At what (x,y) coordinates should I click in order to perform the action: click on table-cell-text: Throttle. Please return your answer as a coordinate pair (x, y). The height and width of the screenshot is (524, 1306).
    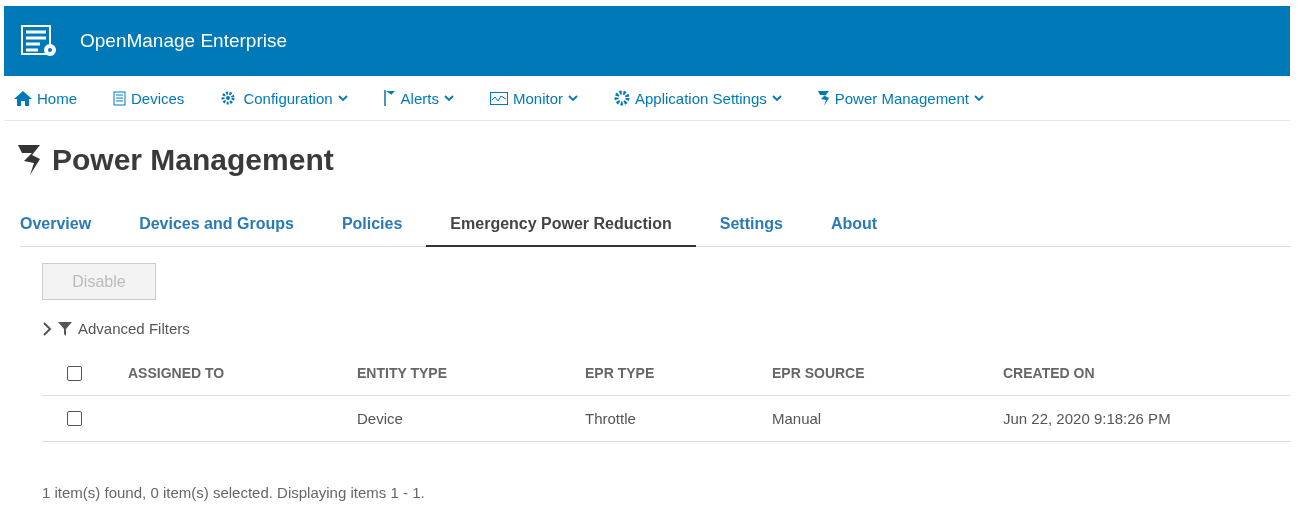
    Looking at the image, I should click on (611, 418).